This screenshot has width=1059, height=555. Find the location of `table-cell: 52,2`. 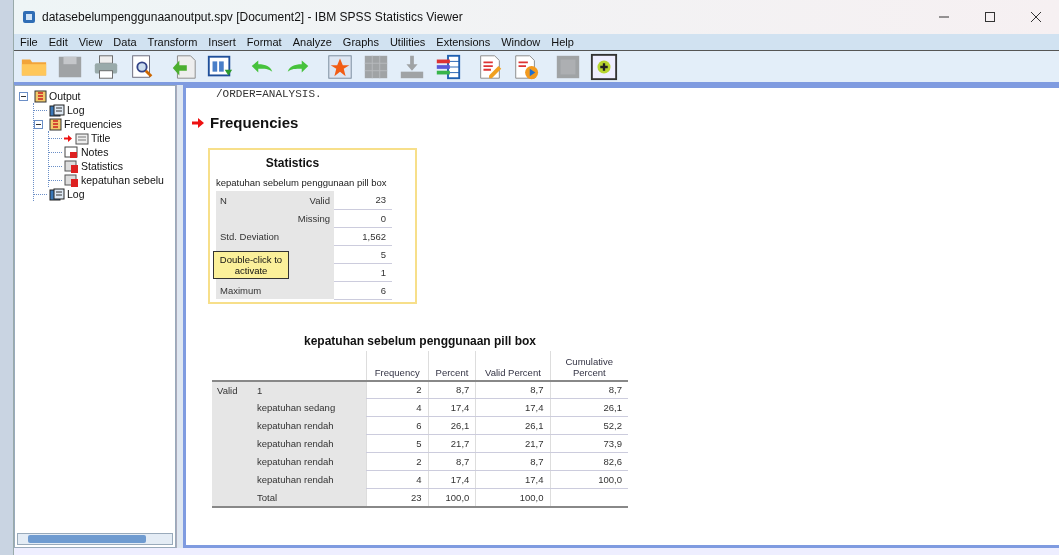

table-cell: 52,2 is located at coordinates (589, 425).